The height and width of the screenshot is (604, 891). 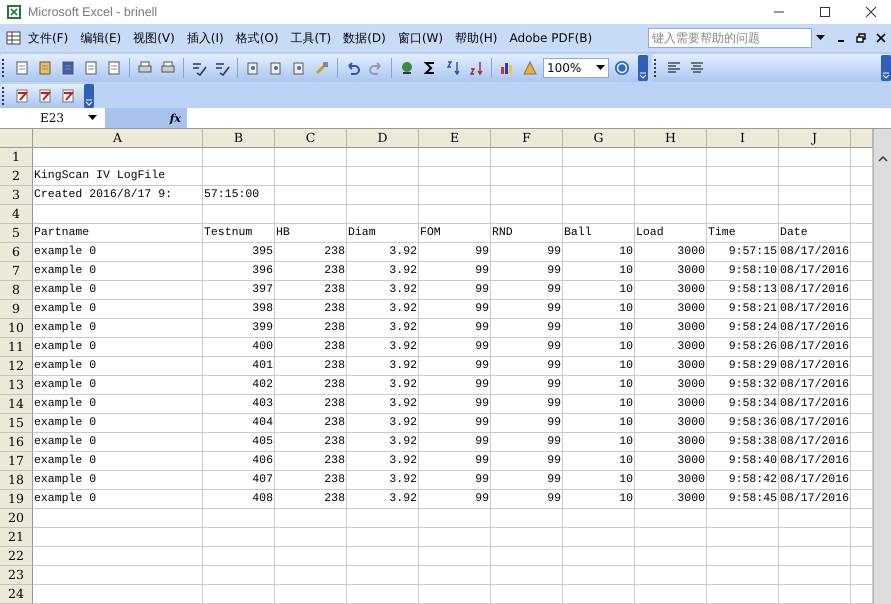 What do you see at coordinates (600, 68) in the screenshot?
I see `dropdown-arrow-icon` at bounding box center [600, 68].